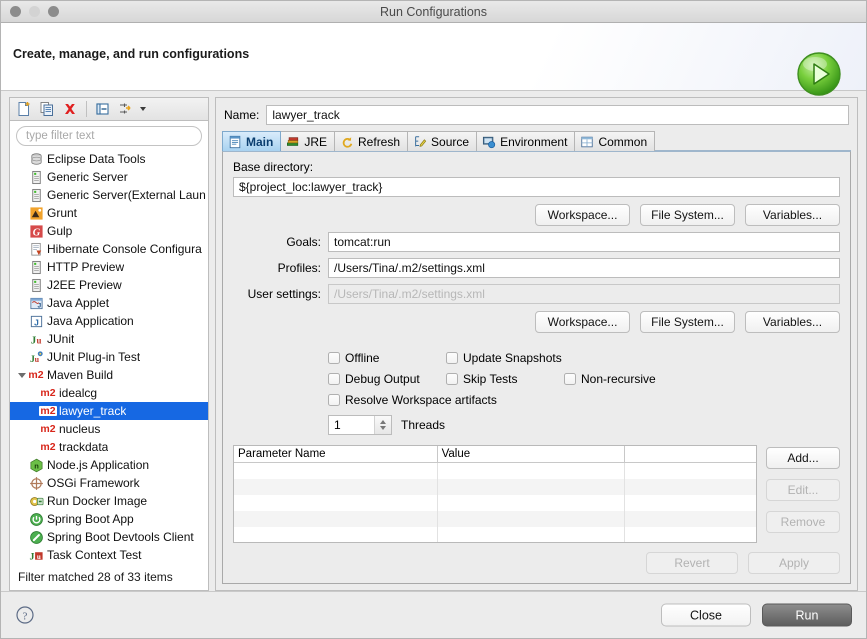 Image resolution: width=867 pixels, height=639 pixels. I want to click on tree-item-node-js-application: n Node.js Application, so click(109, 465).